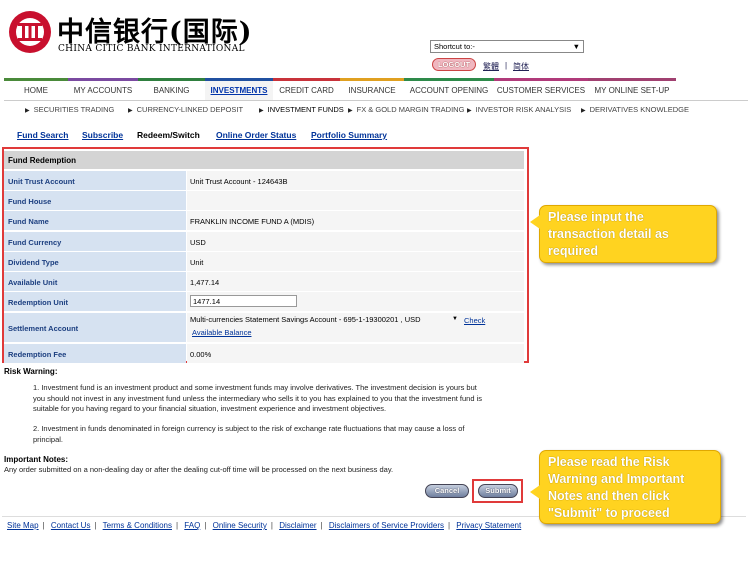 The height and width of the screenshot is (561, 748). I want to click on field-label: Fund Name, so click(95, 220).